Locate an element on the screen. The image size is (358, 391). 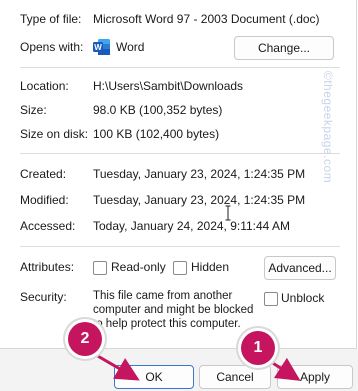
arrow-to-apply is located at coordinates (284, 369).